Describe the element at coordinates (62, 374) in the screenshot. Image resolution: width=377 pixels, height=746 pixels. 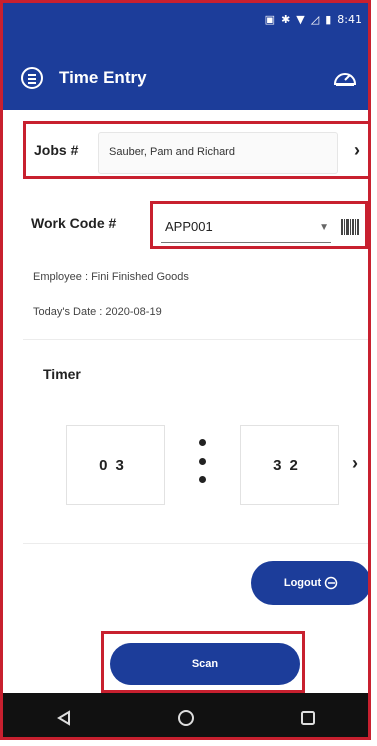
I see `timer-label: Timer` at that location.